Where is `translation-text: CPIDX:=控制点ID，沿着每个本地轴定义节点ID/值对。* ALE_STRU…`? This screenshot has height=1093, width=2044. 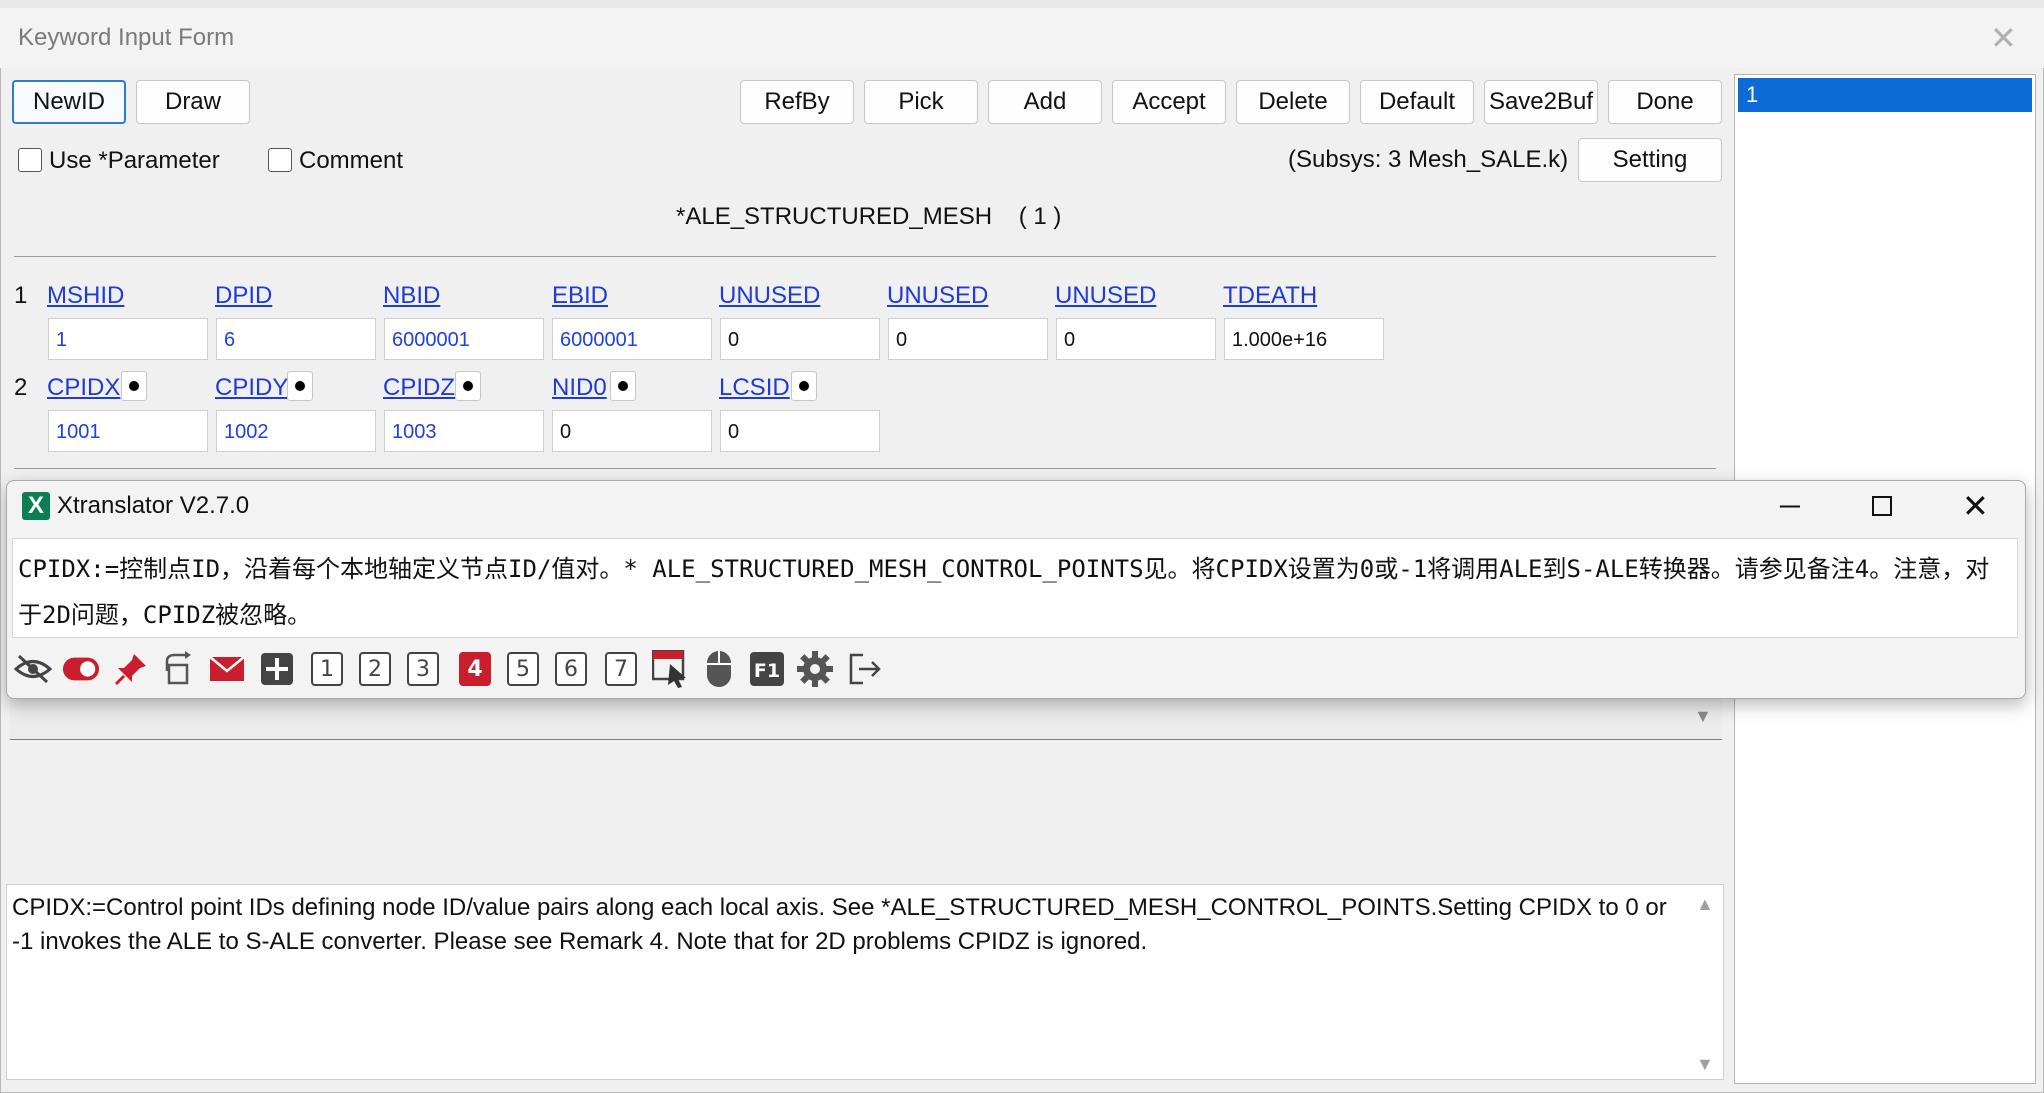
translation-text: CPIDX:=控制点ID，沿着每个本地轴定义节点ID/值对。* ALE_STRU… is located at coordinates (1013, 592).